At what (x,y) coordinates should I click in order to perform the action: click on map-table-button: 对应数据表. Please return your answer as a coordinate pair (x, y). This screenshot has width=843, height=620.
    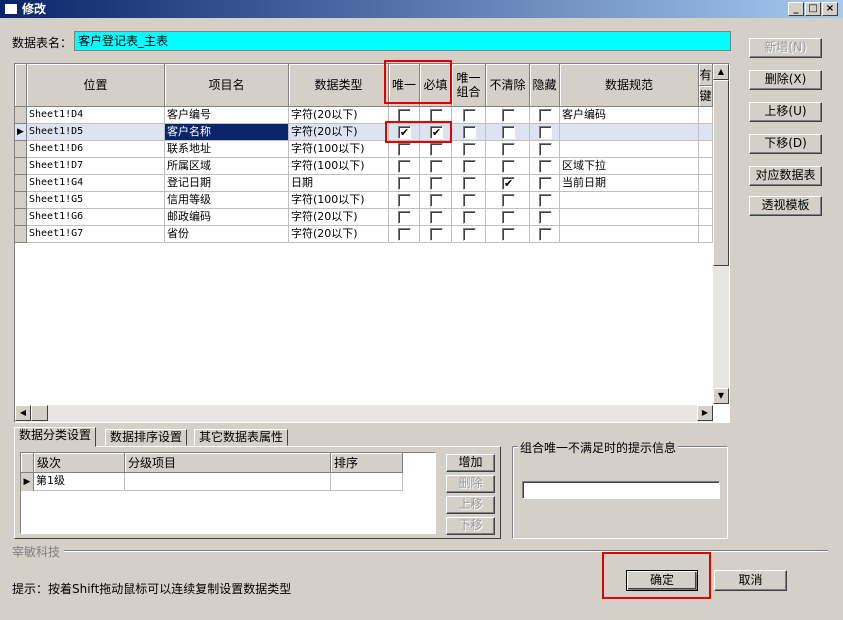
    Looking at the image, I should click on (785, 176).